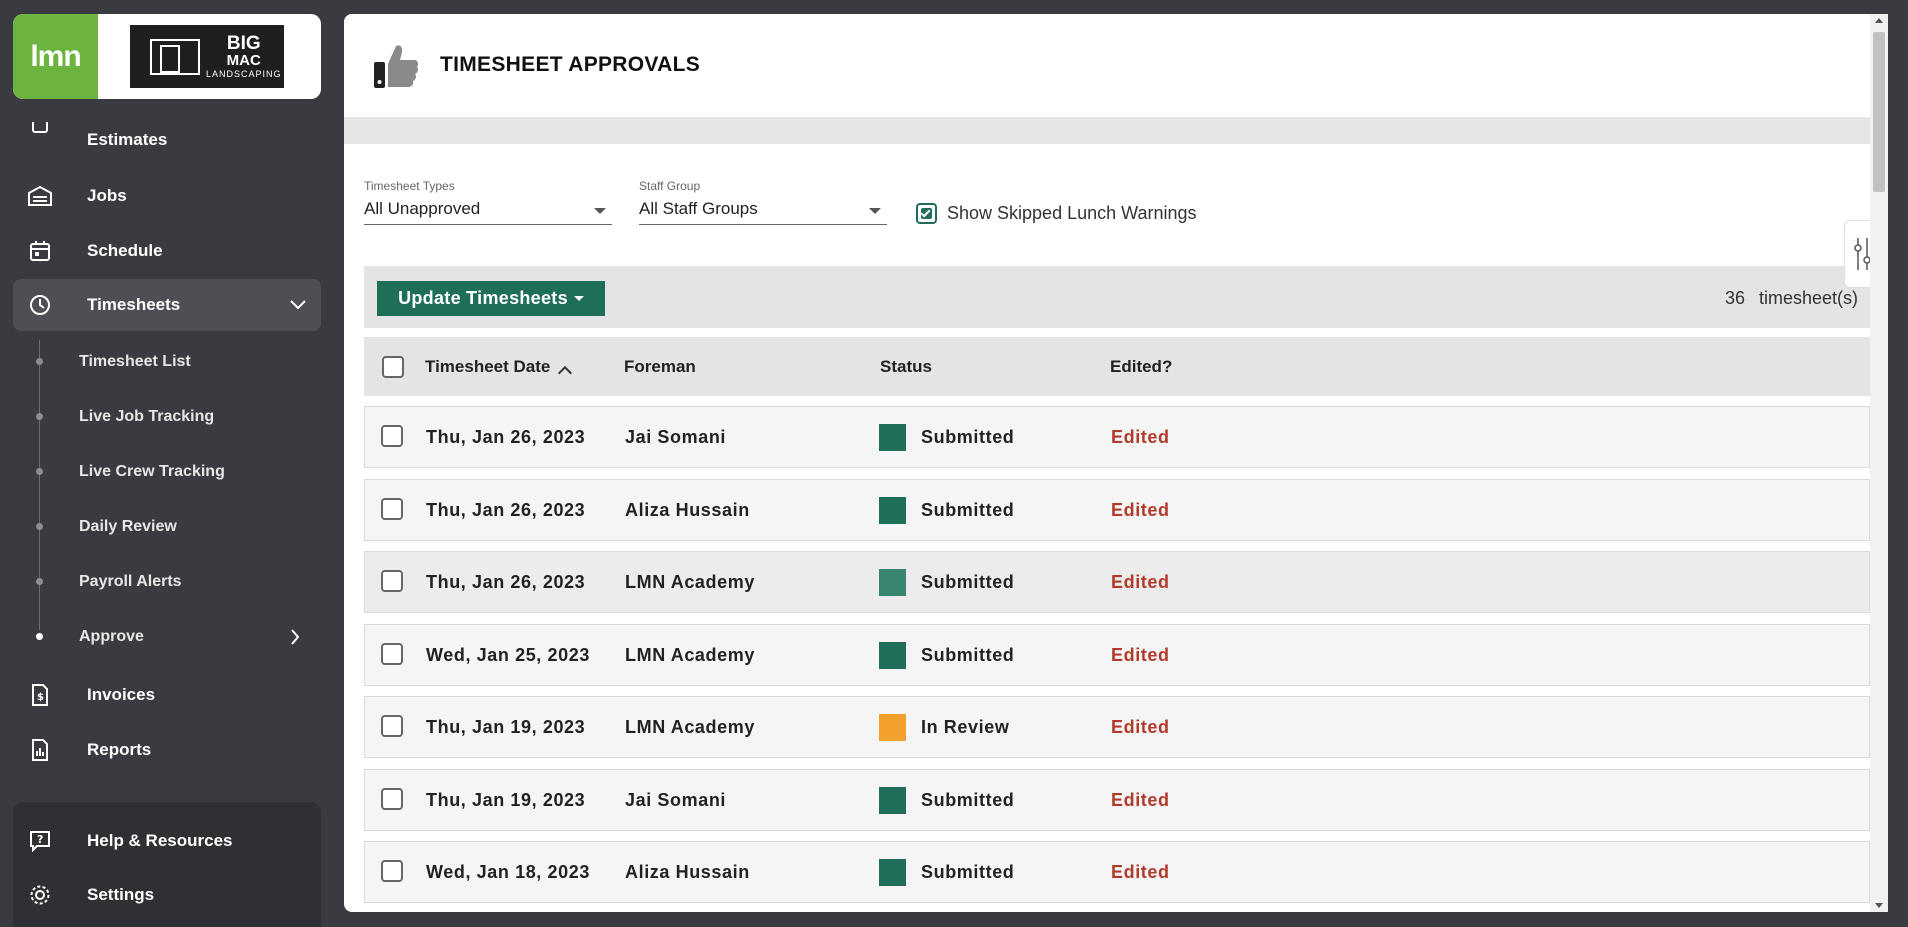  I want to click on calendar-icon, so click(40, 251).